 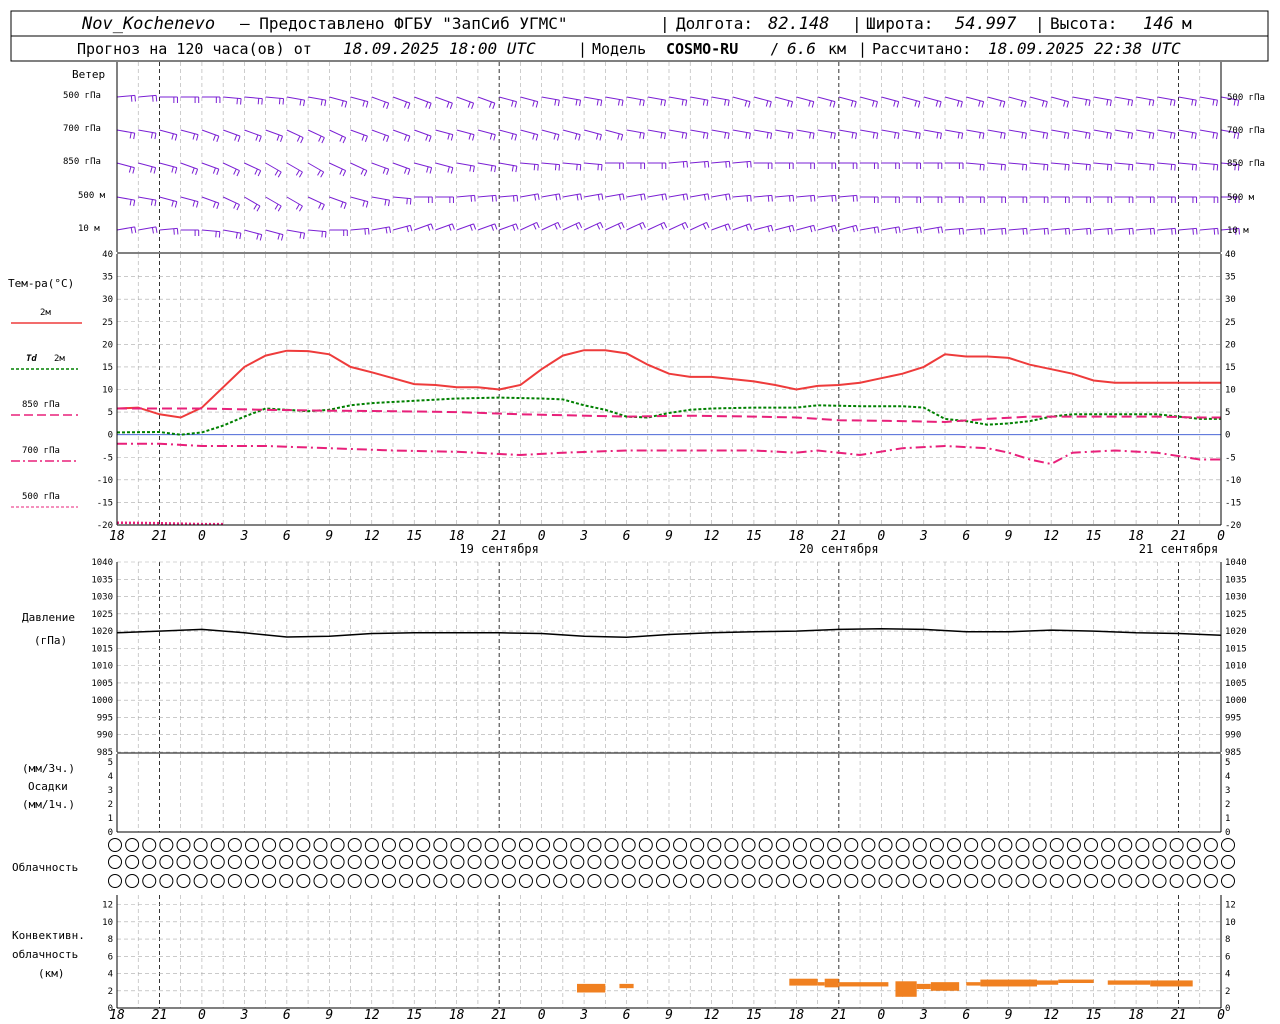 I want to click on provider-text: – Предоставлено ФГБУ "ЗапСиб УГМС", so click(x=404, y=23).